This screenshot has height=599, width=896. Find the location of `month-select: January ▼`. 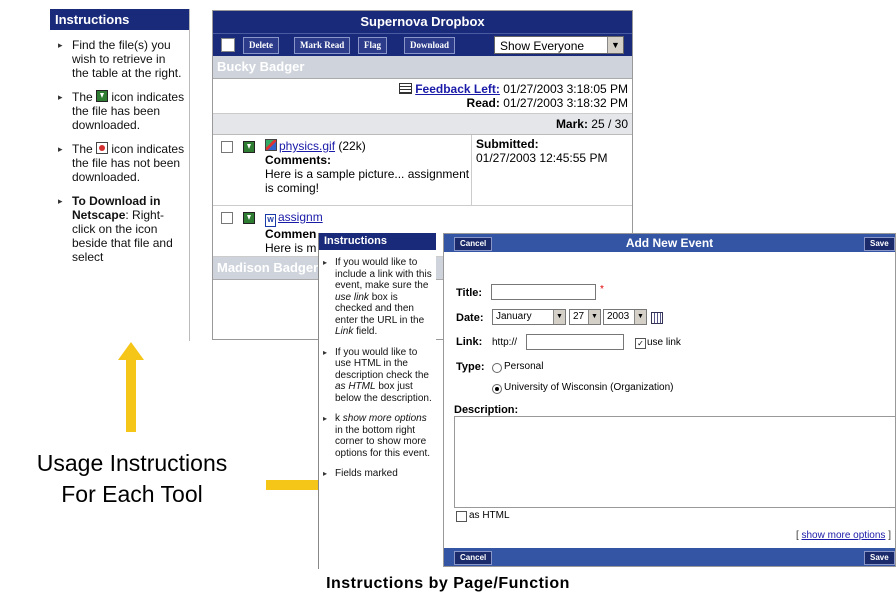

month-select: January ▼ is located at coordinates (529, 317).